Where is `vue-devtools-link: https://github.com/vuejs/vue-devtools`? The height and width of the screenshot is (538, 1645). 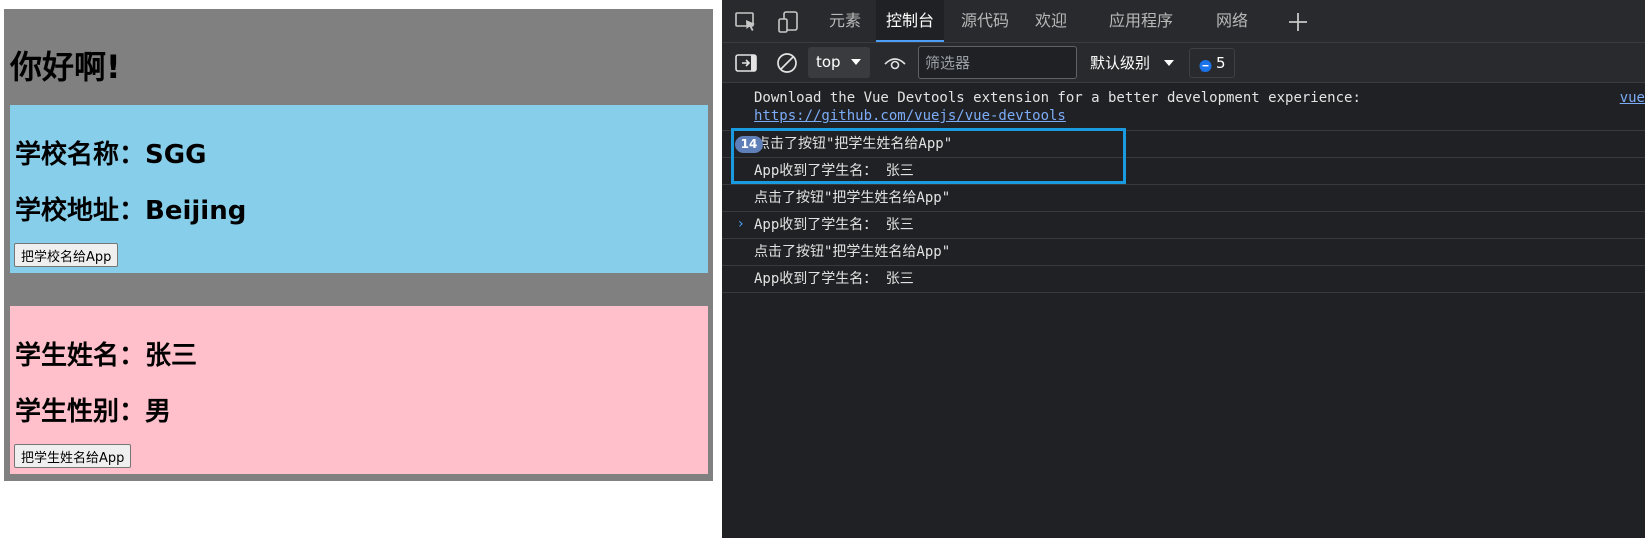
vue-devtools-link: https://github.com/vuejs/vue-devtools is located at coordinates (1199, 116).